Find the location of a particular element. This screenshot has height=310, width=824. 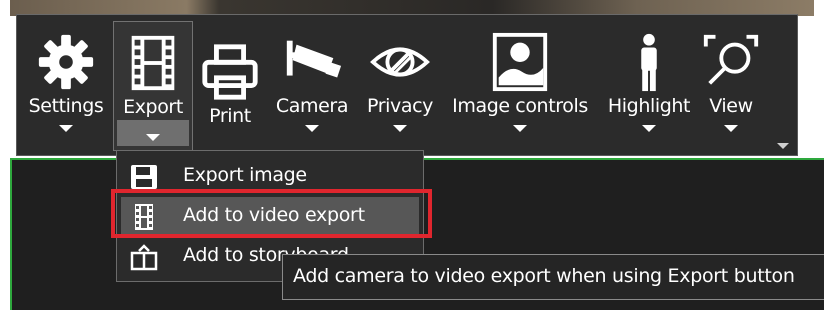

tool-view: View is located at coordinates (731, 85).